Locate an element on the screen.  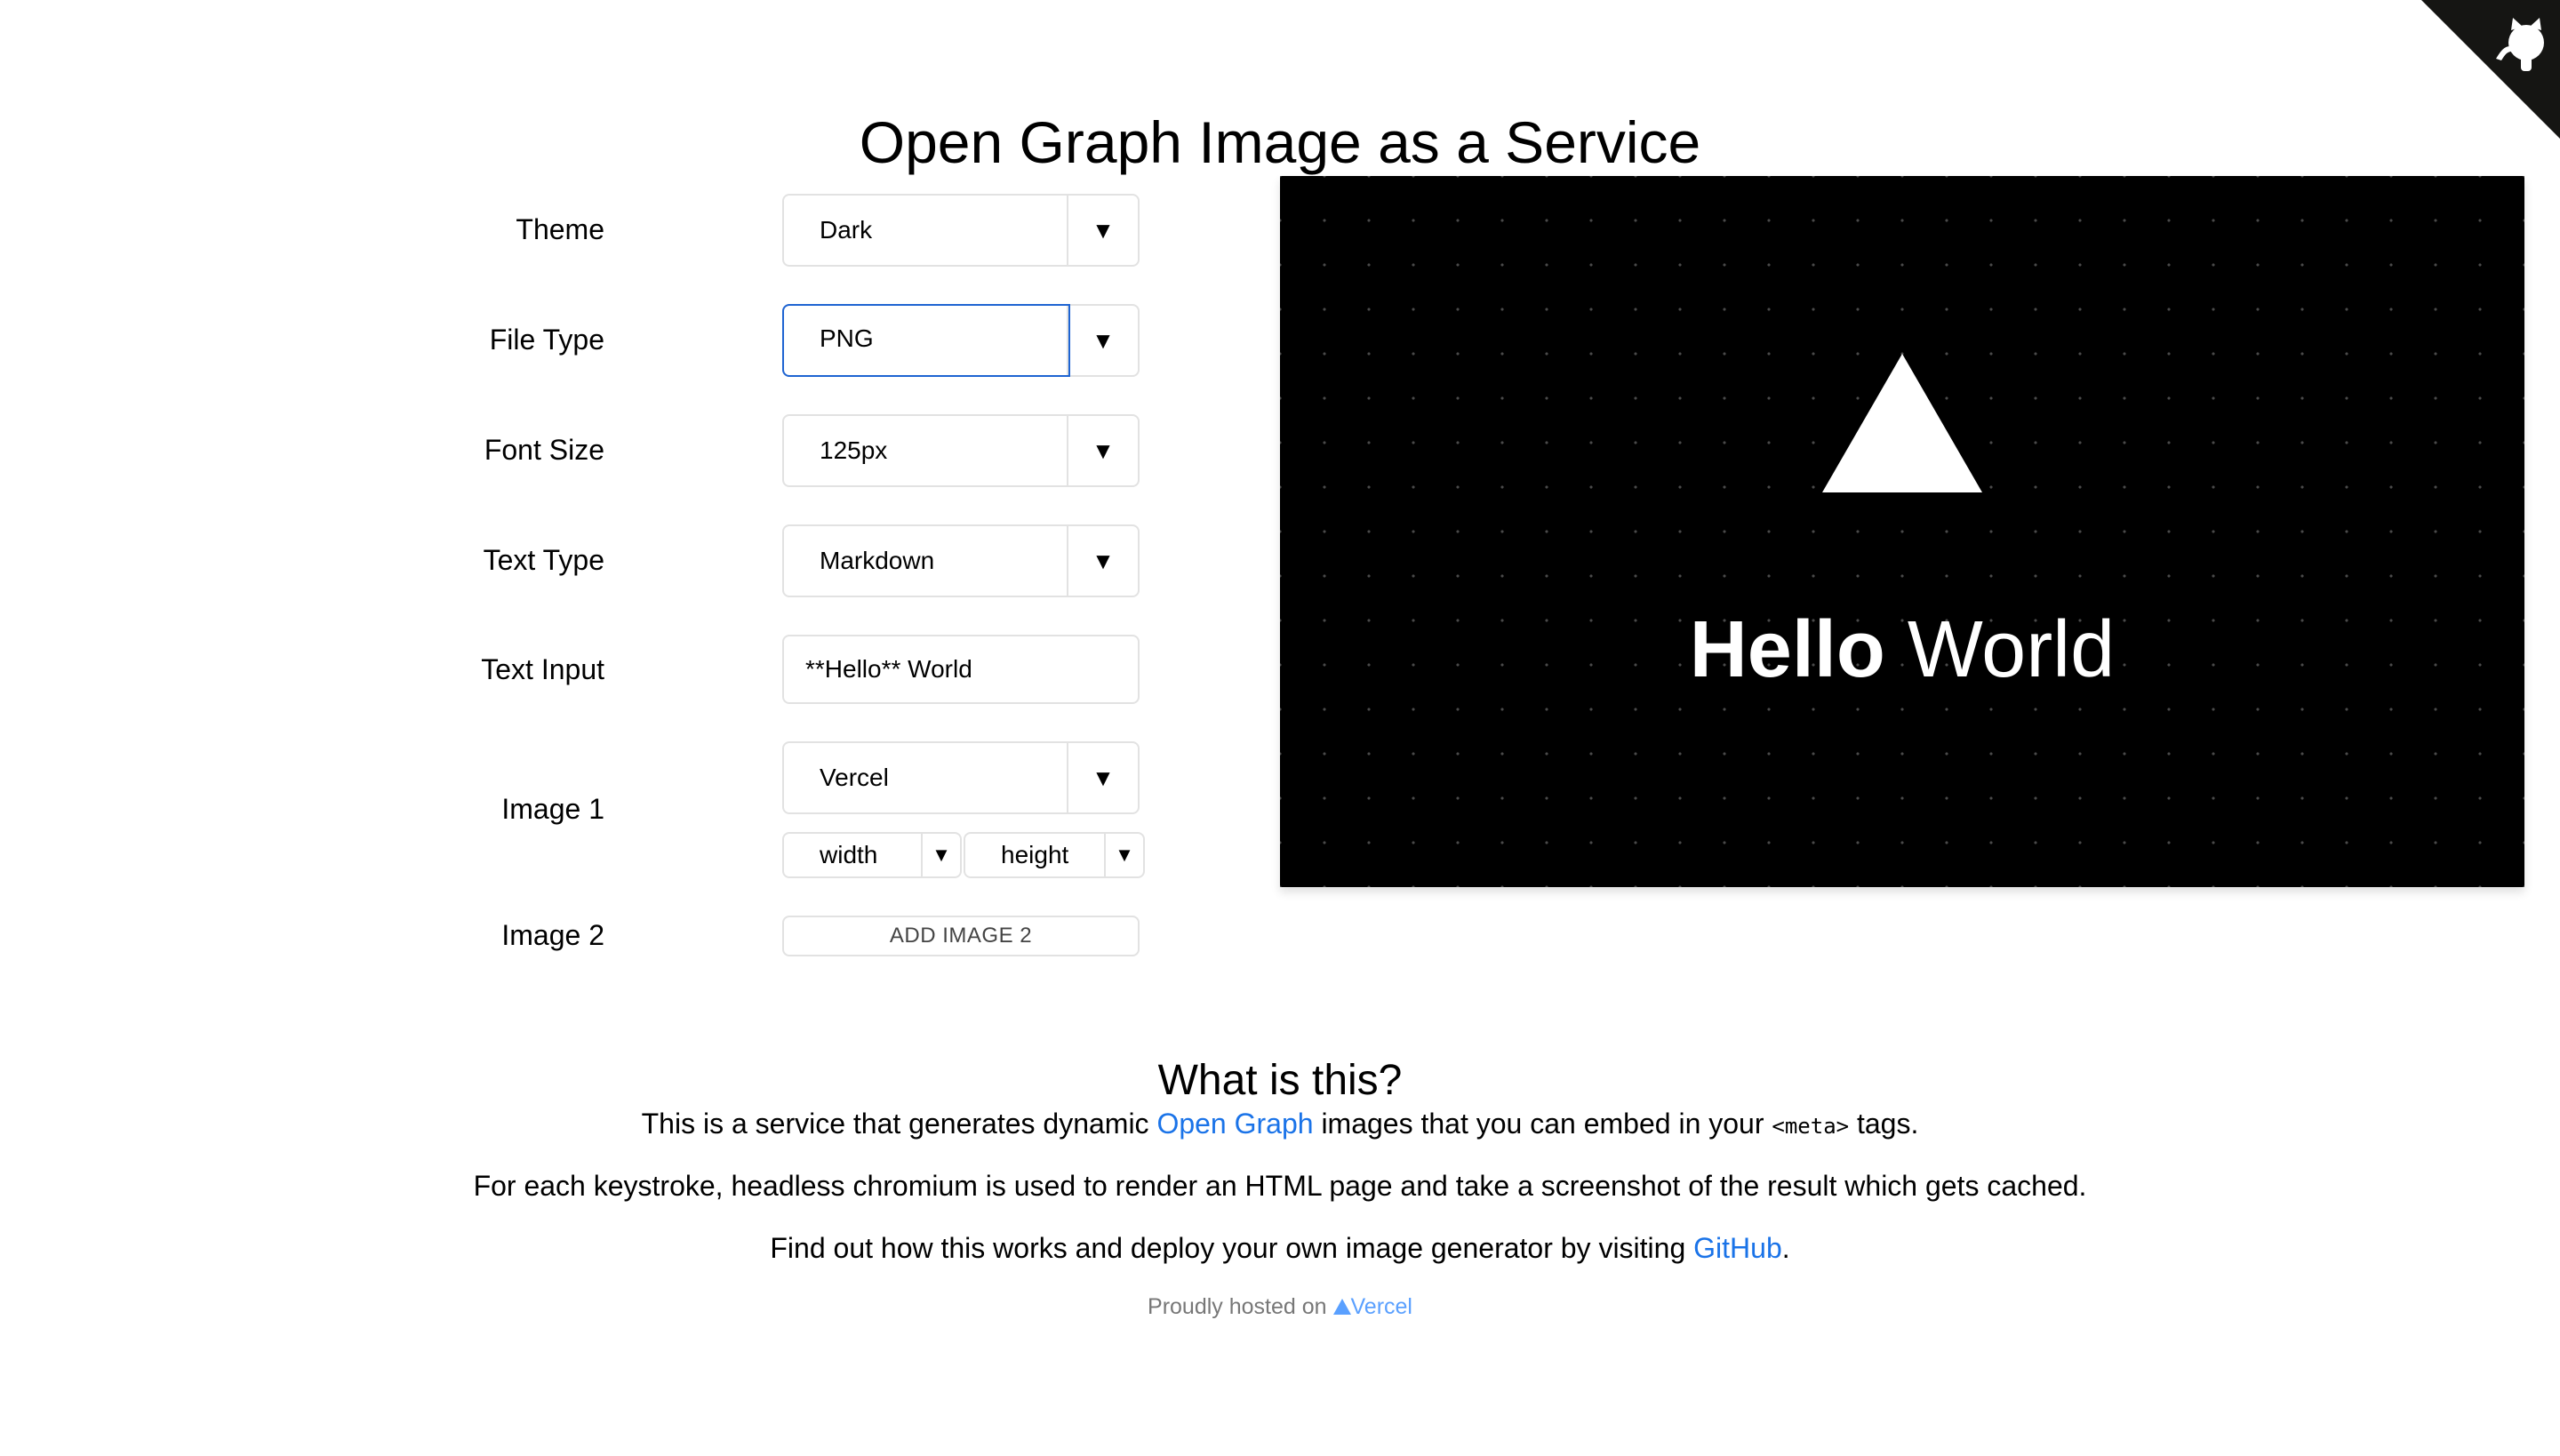
theme-select-value: Dark is located at coordinates (846, 230).